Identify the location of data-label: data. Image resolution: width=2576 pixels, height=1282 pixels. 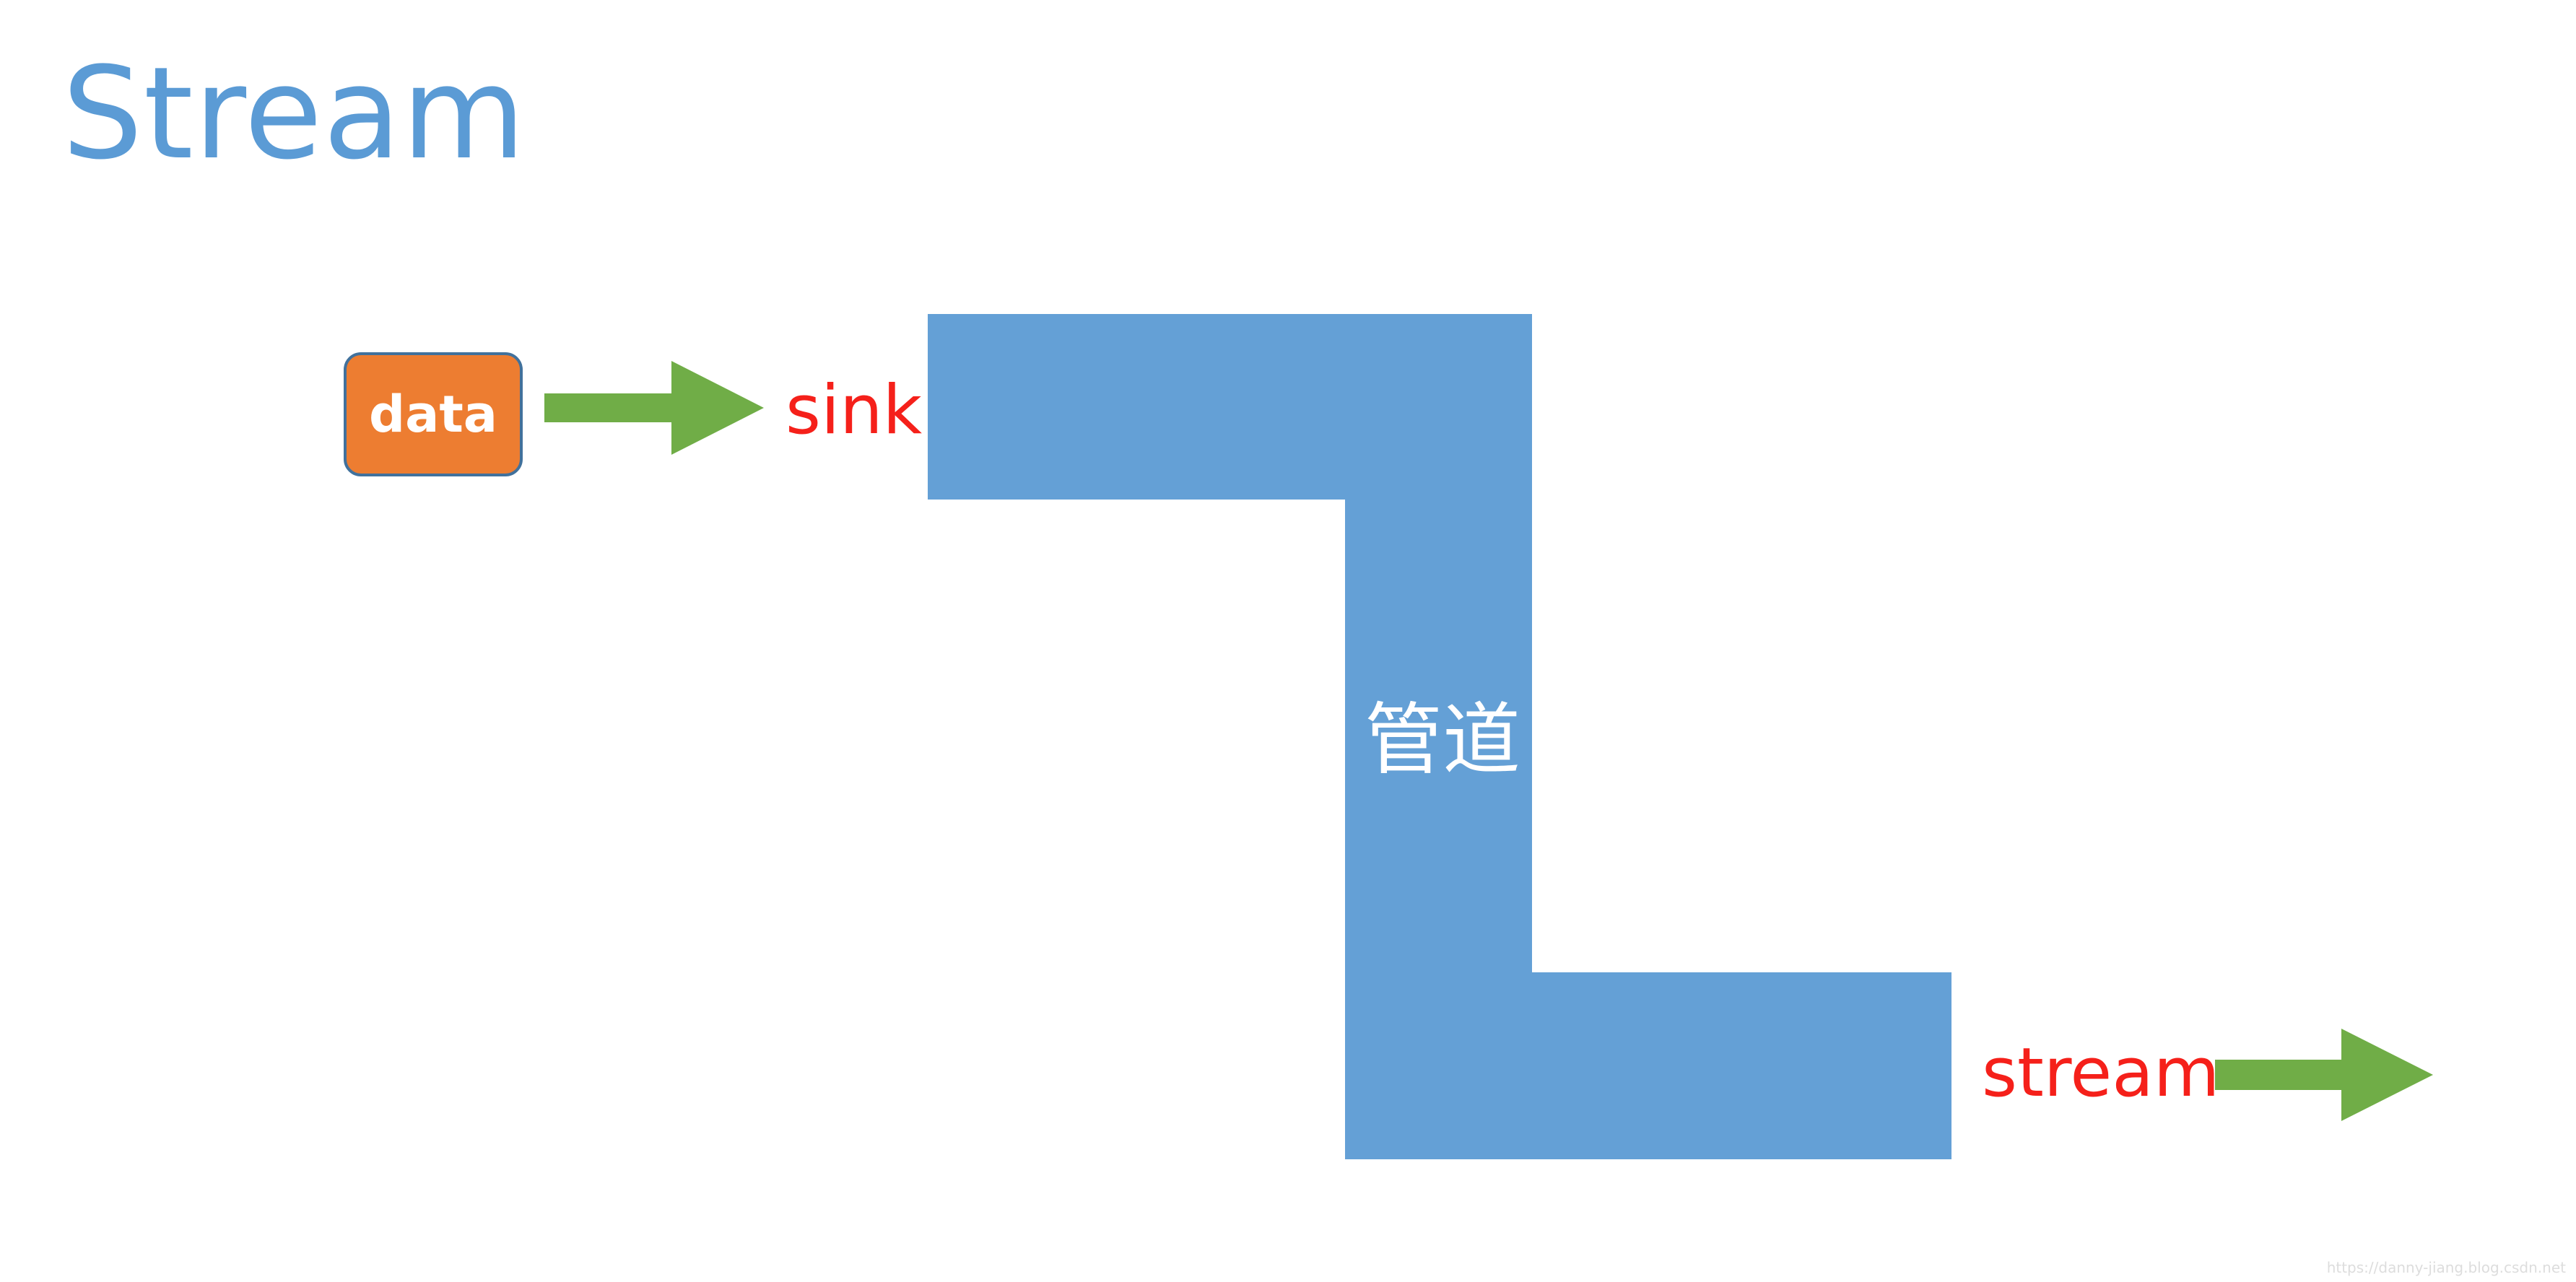
(433, 415).